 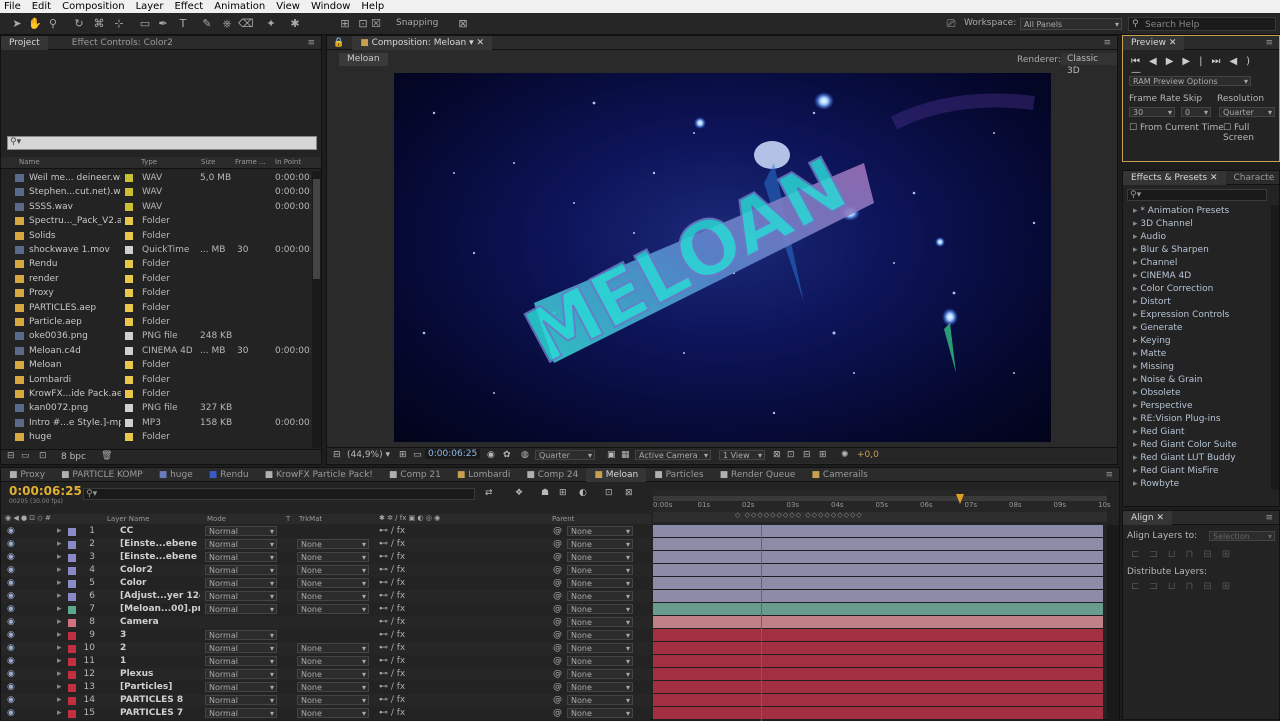 I want to click on layer-name: PARTICLES 8, so click(x=160, y=700).